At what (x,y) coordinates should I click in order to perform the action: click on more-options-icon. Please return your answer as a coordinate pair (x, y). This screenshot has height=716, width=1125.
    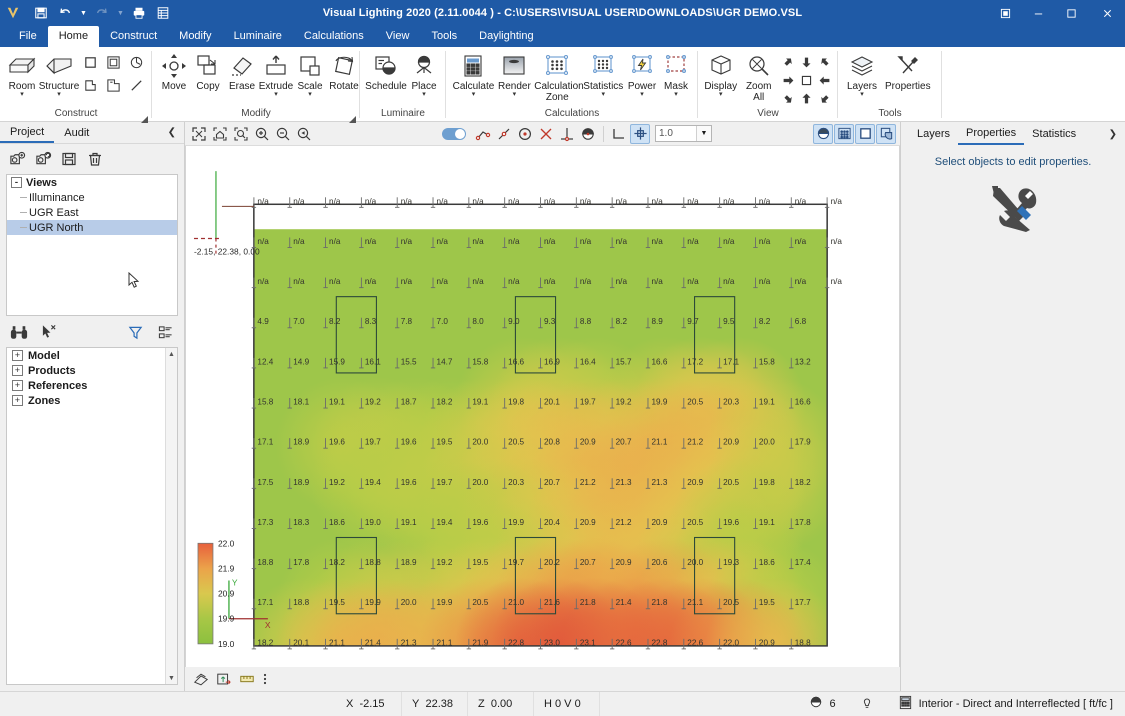
    Looking at the image, I should click on (265, 679).